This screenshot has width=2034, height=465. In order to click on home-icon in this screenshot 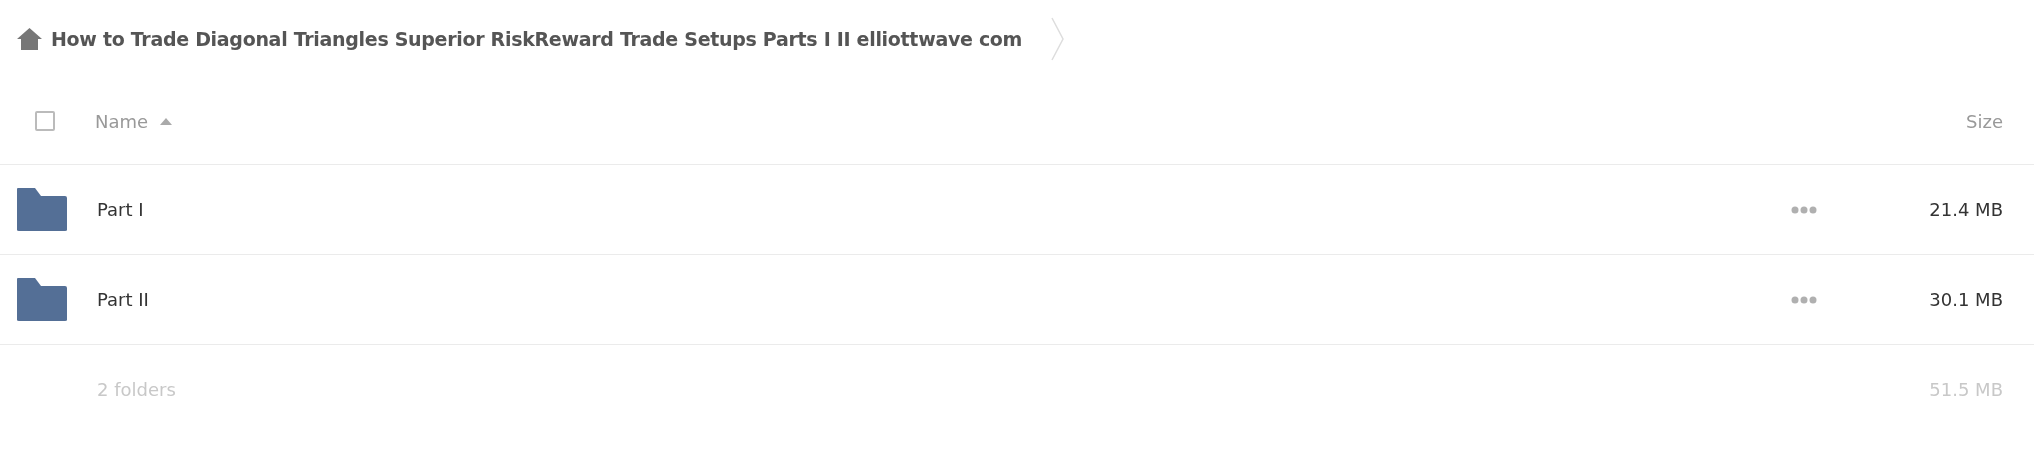, I will do `click(29, 39)`.